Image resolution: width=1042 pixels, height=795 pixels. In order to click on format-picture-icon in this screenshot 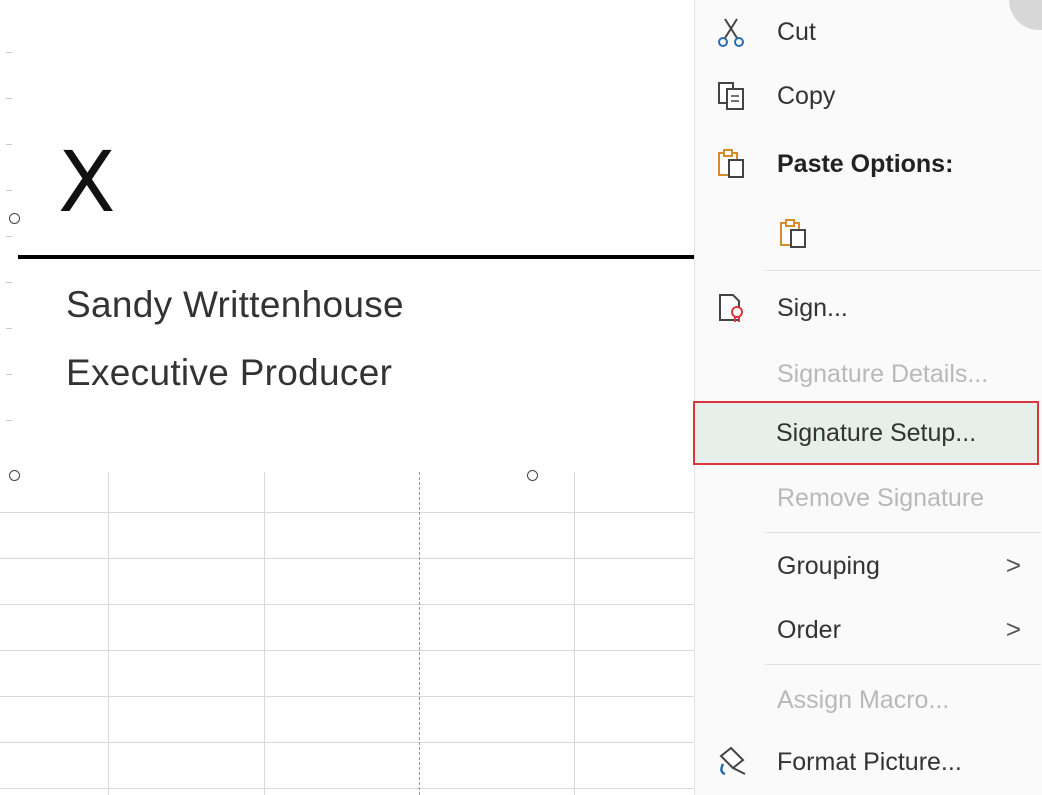, I will do `click(733, 762)`.